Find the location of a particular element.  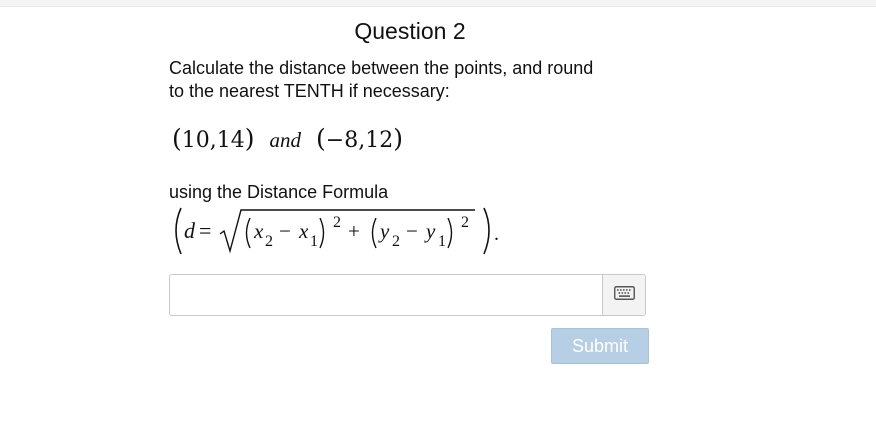

point-2: −8,12 is located at coordinates (359, 140).